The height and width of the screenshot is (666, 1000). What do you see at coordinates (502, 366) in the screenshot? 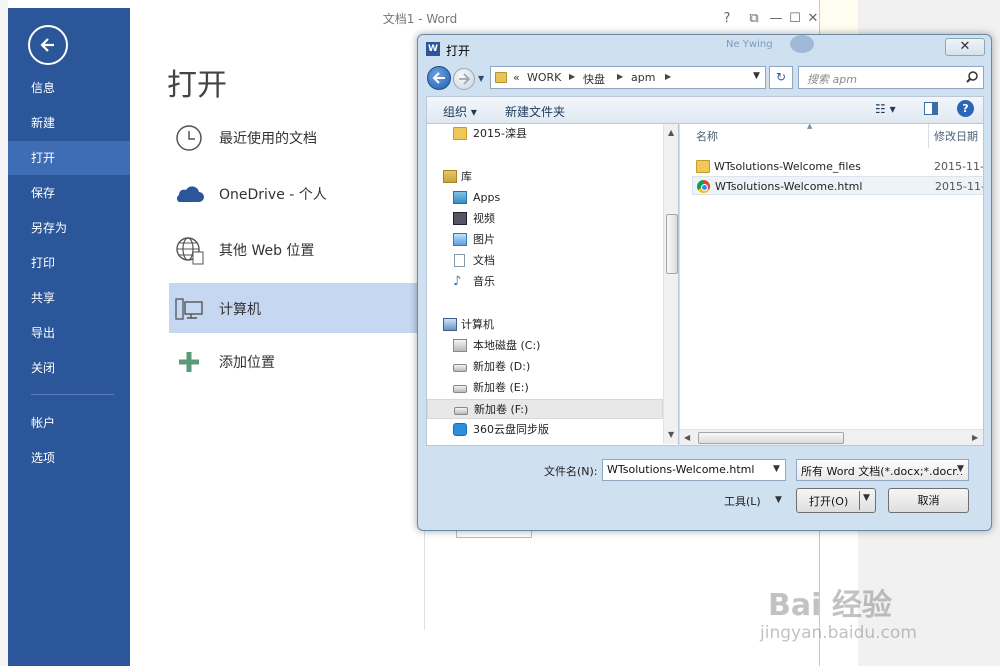
I see `tree-label: 新加卷 (D:)` at bounding box center [502, 366].